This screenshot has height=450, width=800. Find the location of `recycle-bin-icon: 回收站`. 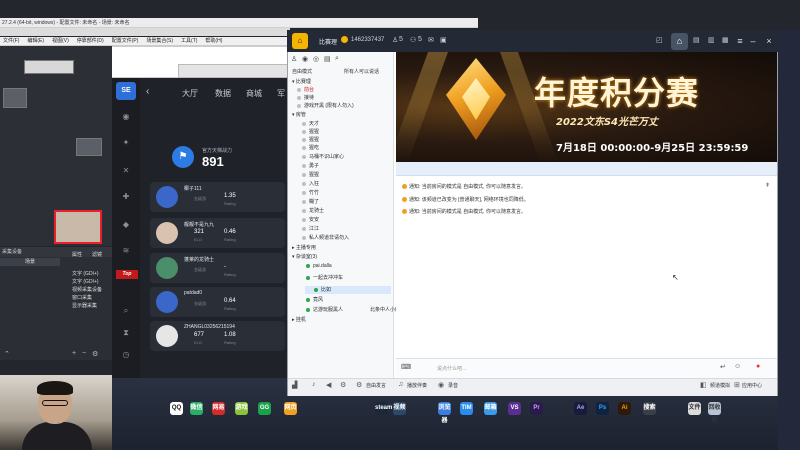

recycle-bin-icon: 回收站 is located at coordinates (714, 413).